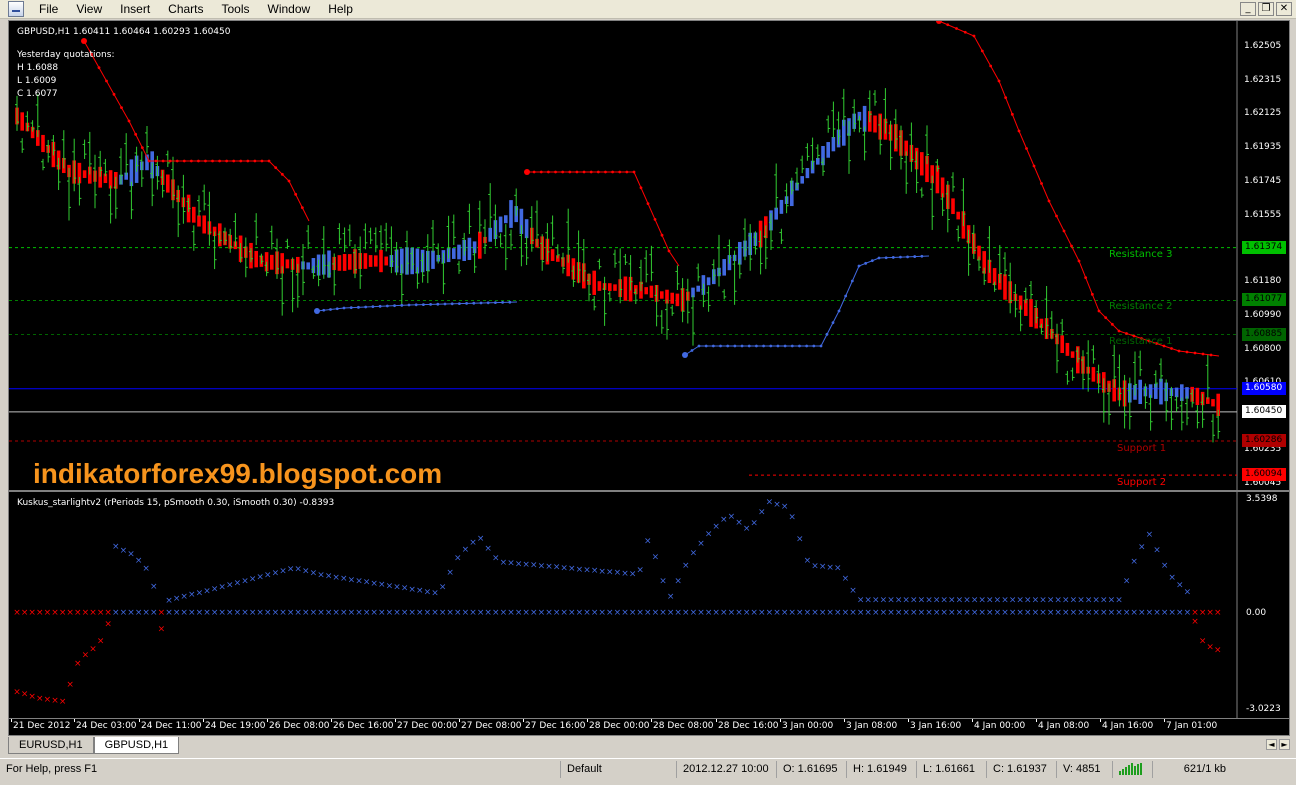  What do you see at coordinates (1284, 9) in the screenshot?
I see `close-button: ✕` at bounding box center [1284, 9].